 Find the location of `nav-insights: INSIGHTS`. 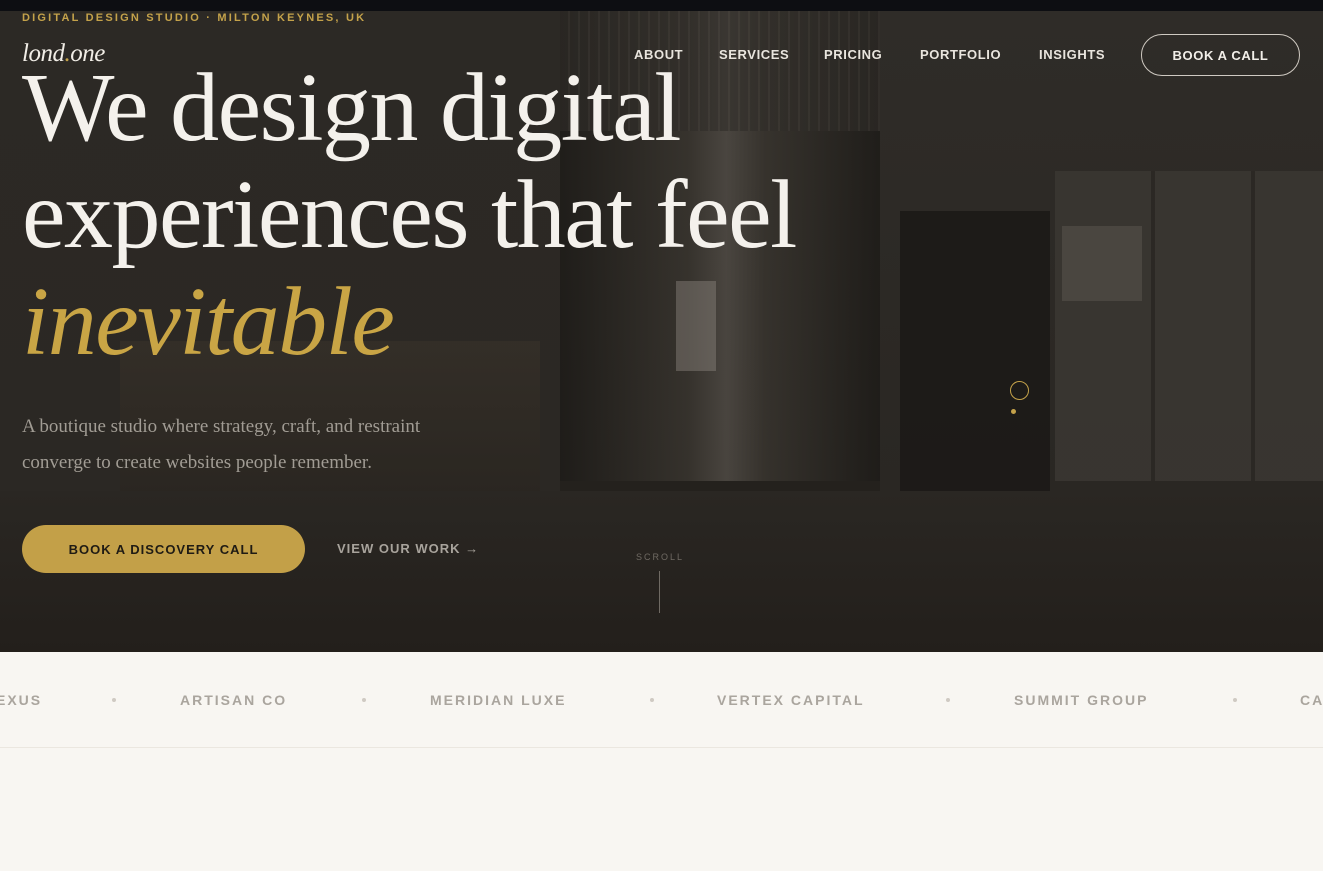

nav-insights: INSIGHTS is located at coordinates (1072, 54).